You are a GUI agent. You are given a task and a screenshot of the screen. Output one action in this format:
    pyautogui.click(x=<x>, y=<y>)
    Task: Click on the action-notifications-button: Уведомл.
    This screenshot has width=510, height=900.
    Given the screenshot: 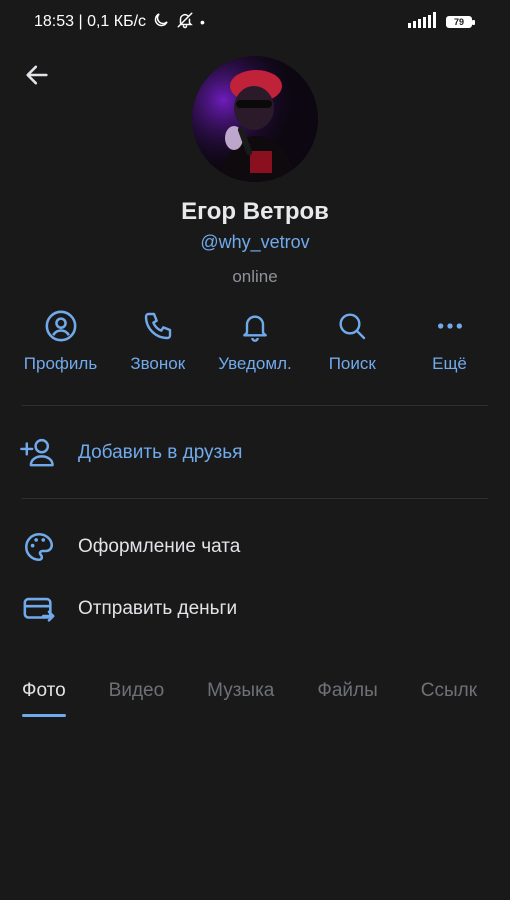 What is the action you would take?
    pyautogui.click(x=255, y=344)
    